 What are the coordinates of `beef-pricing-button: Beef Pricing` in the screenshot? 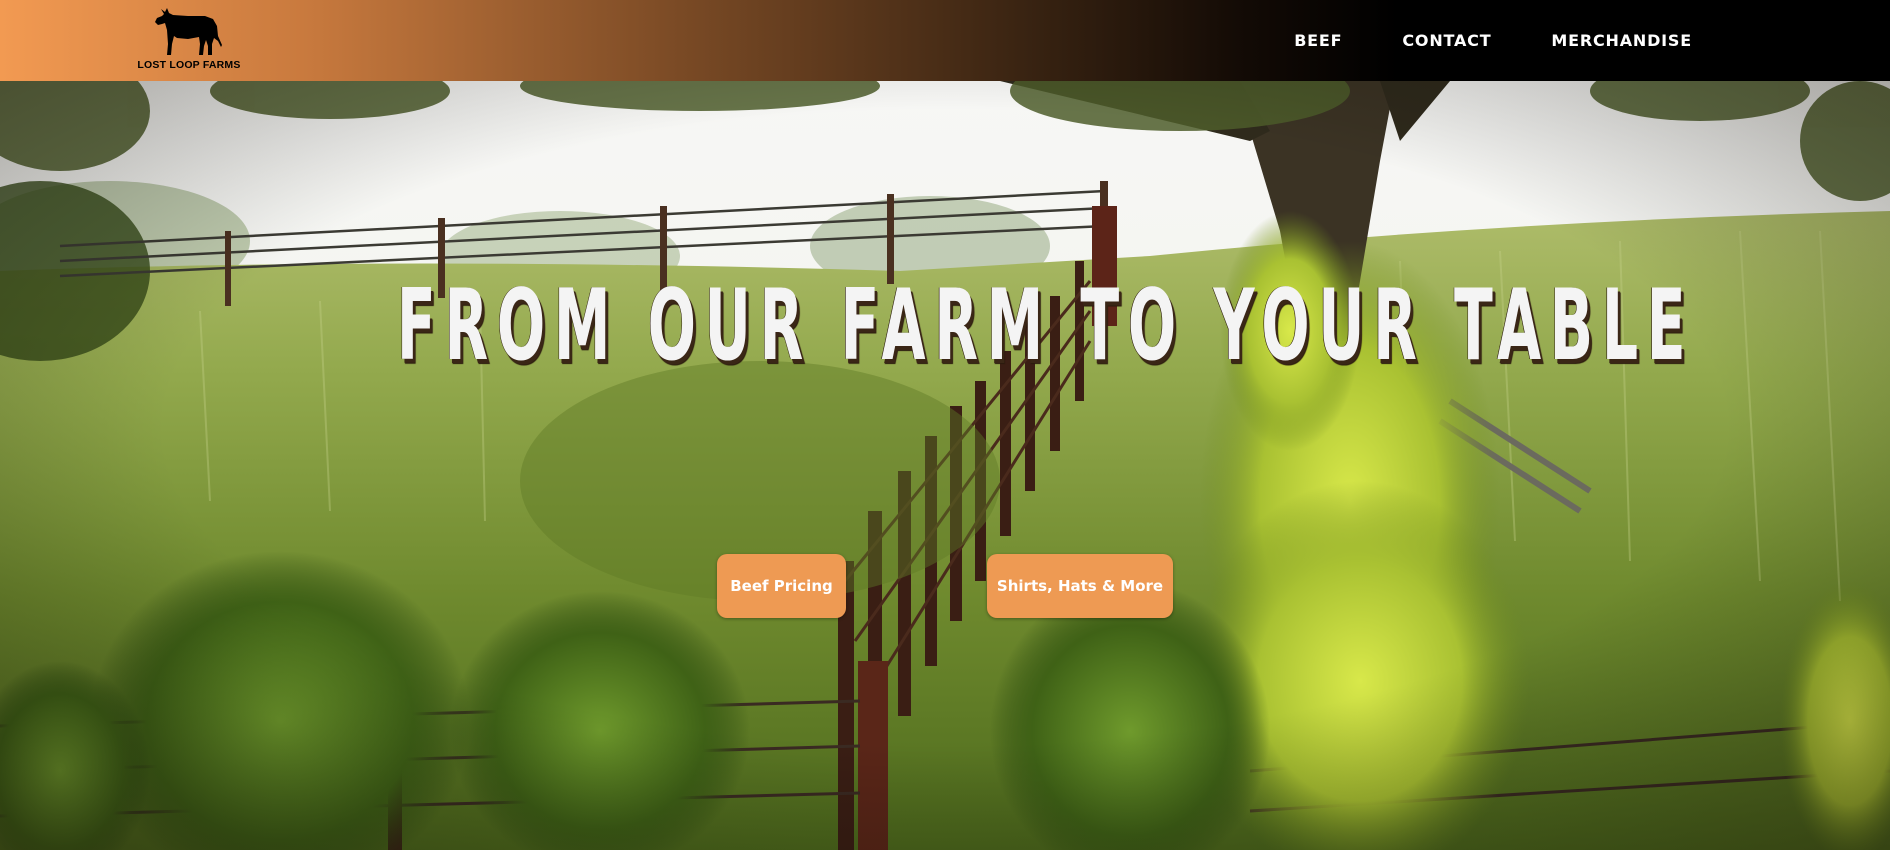 It's located at (781, 586).